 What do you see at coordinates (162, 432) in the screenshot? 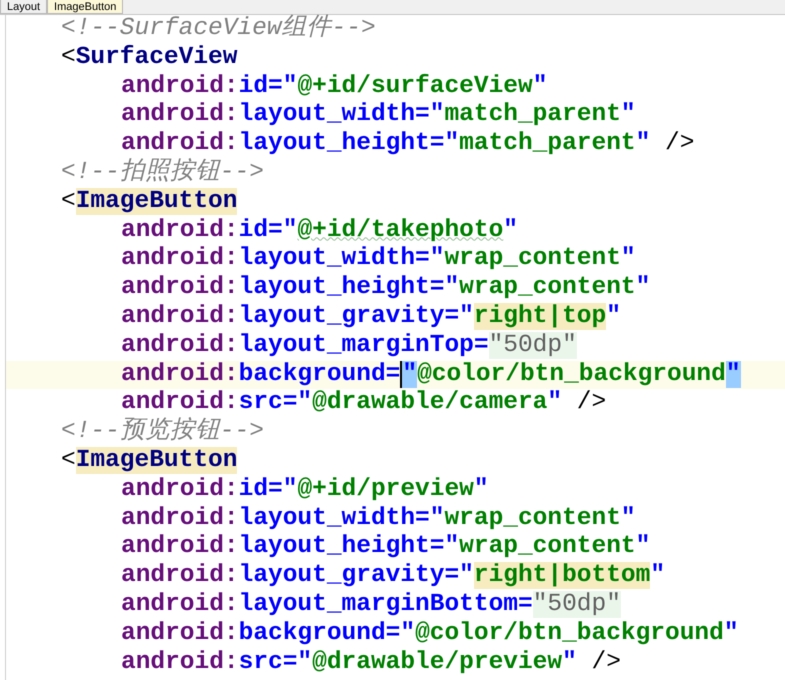
I see `code-comment: <!--预览按钮-->` at bounding box center [162, 432].